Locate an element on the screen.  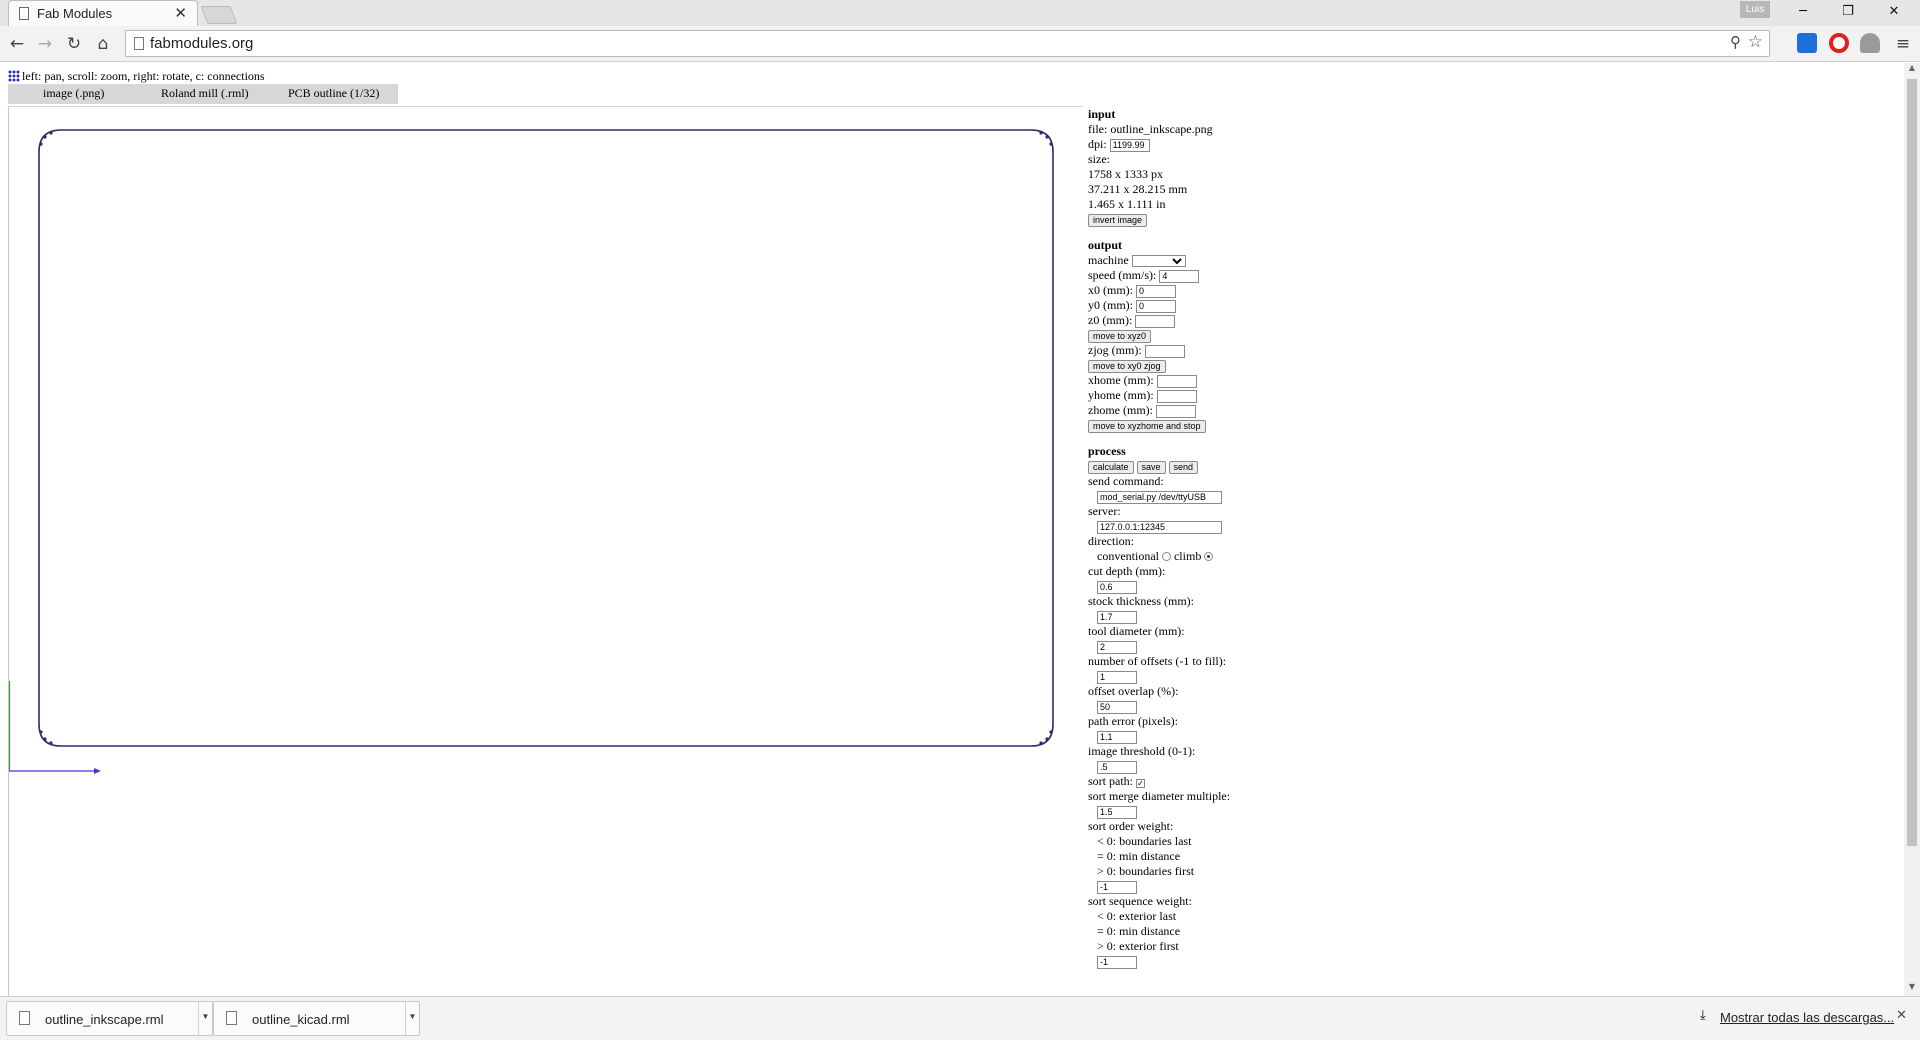
page-icon is located at coordinates (24, 13).